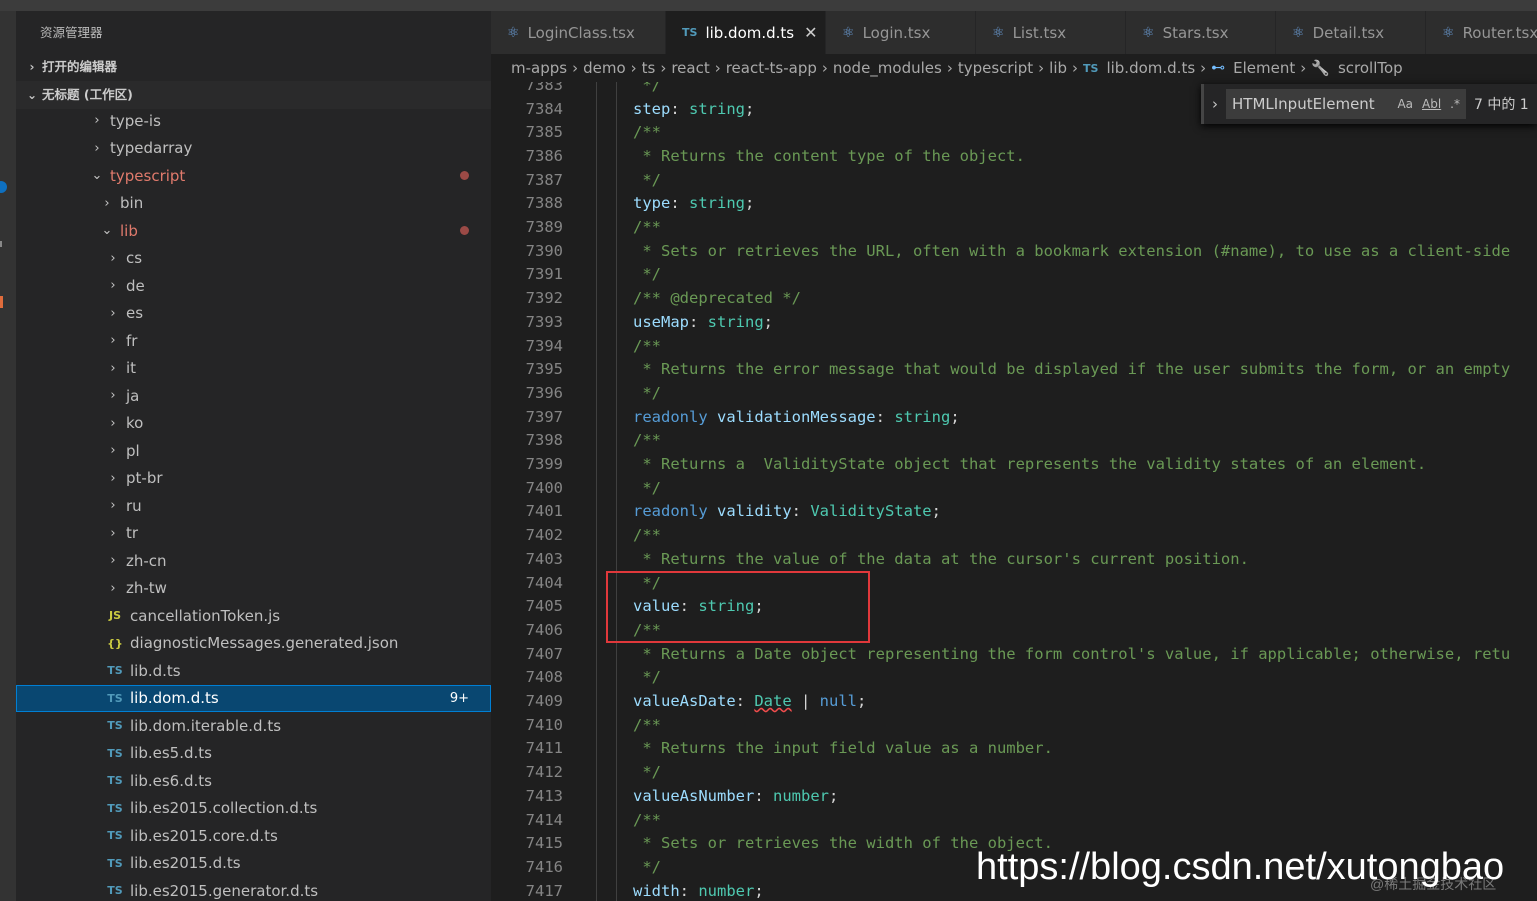 The image size is (1537, 901). What do you see at coordinates (544, 132) in the screenshot?
I see `line-number: 7385` at bounding box center [544, 132].